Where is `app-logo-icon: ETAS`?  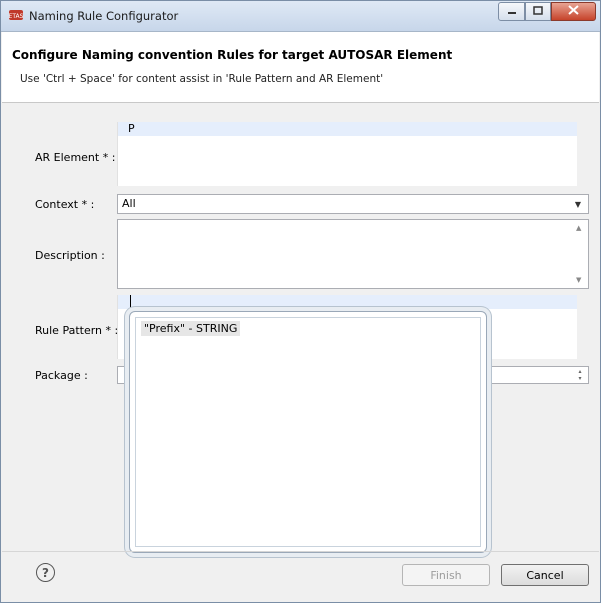 app-logo-icon: ETAS is located at coordinates (16, 15).